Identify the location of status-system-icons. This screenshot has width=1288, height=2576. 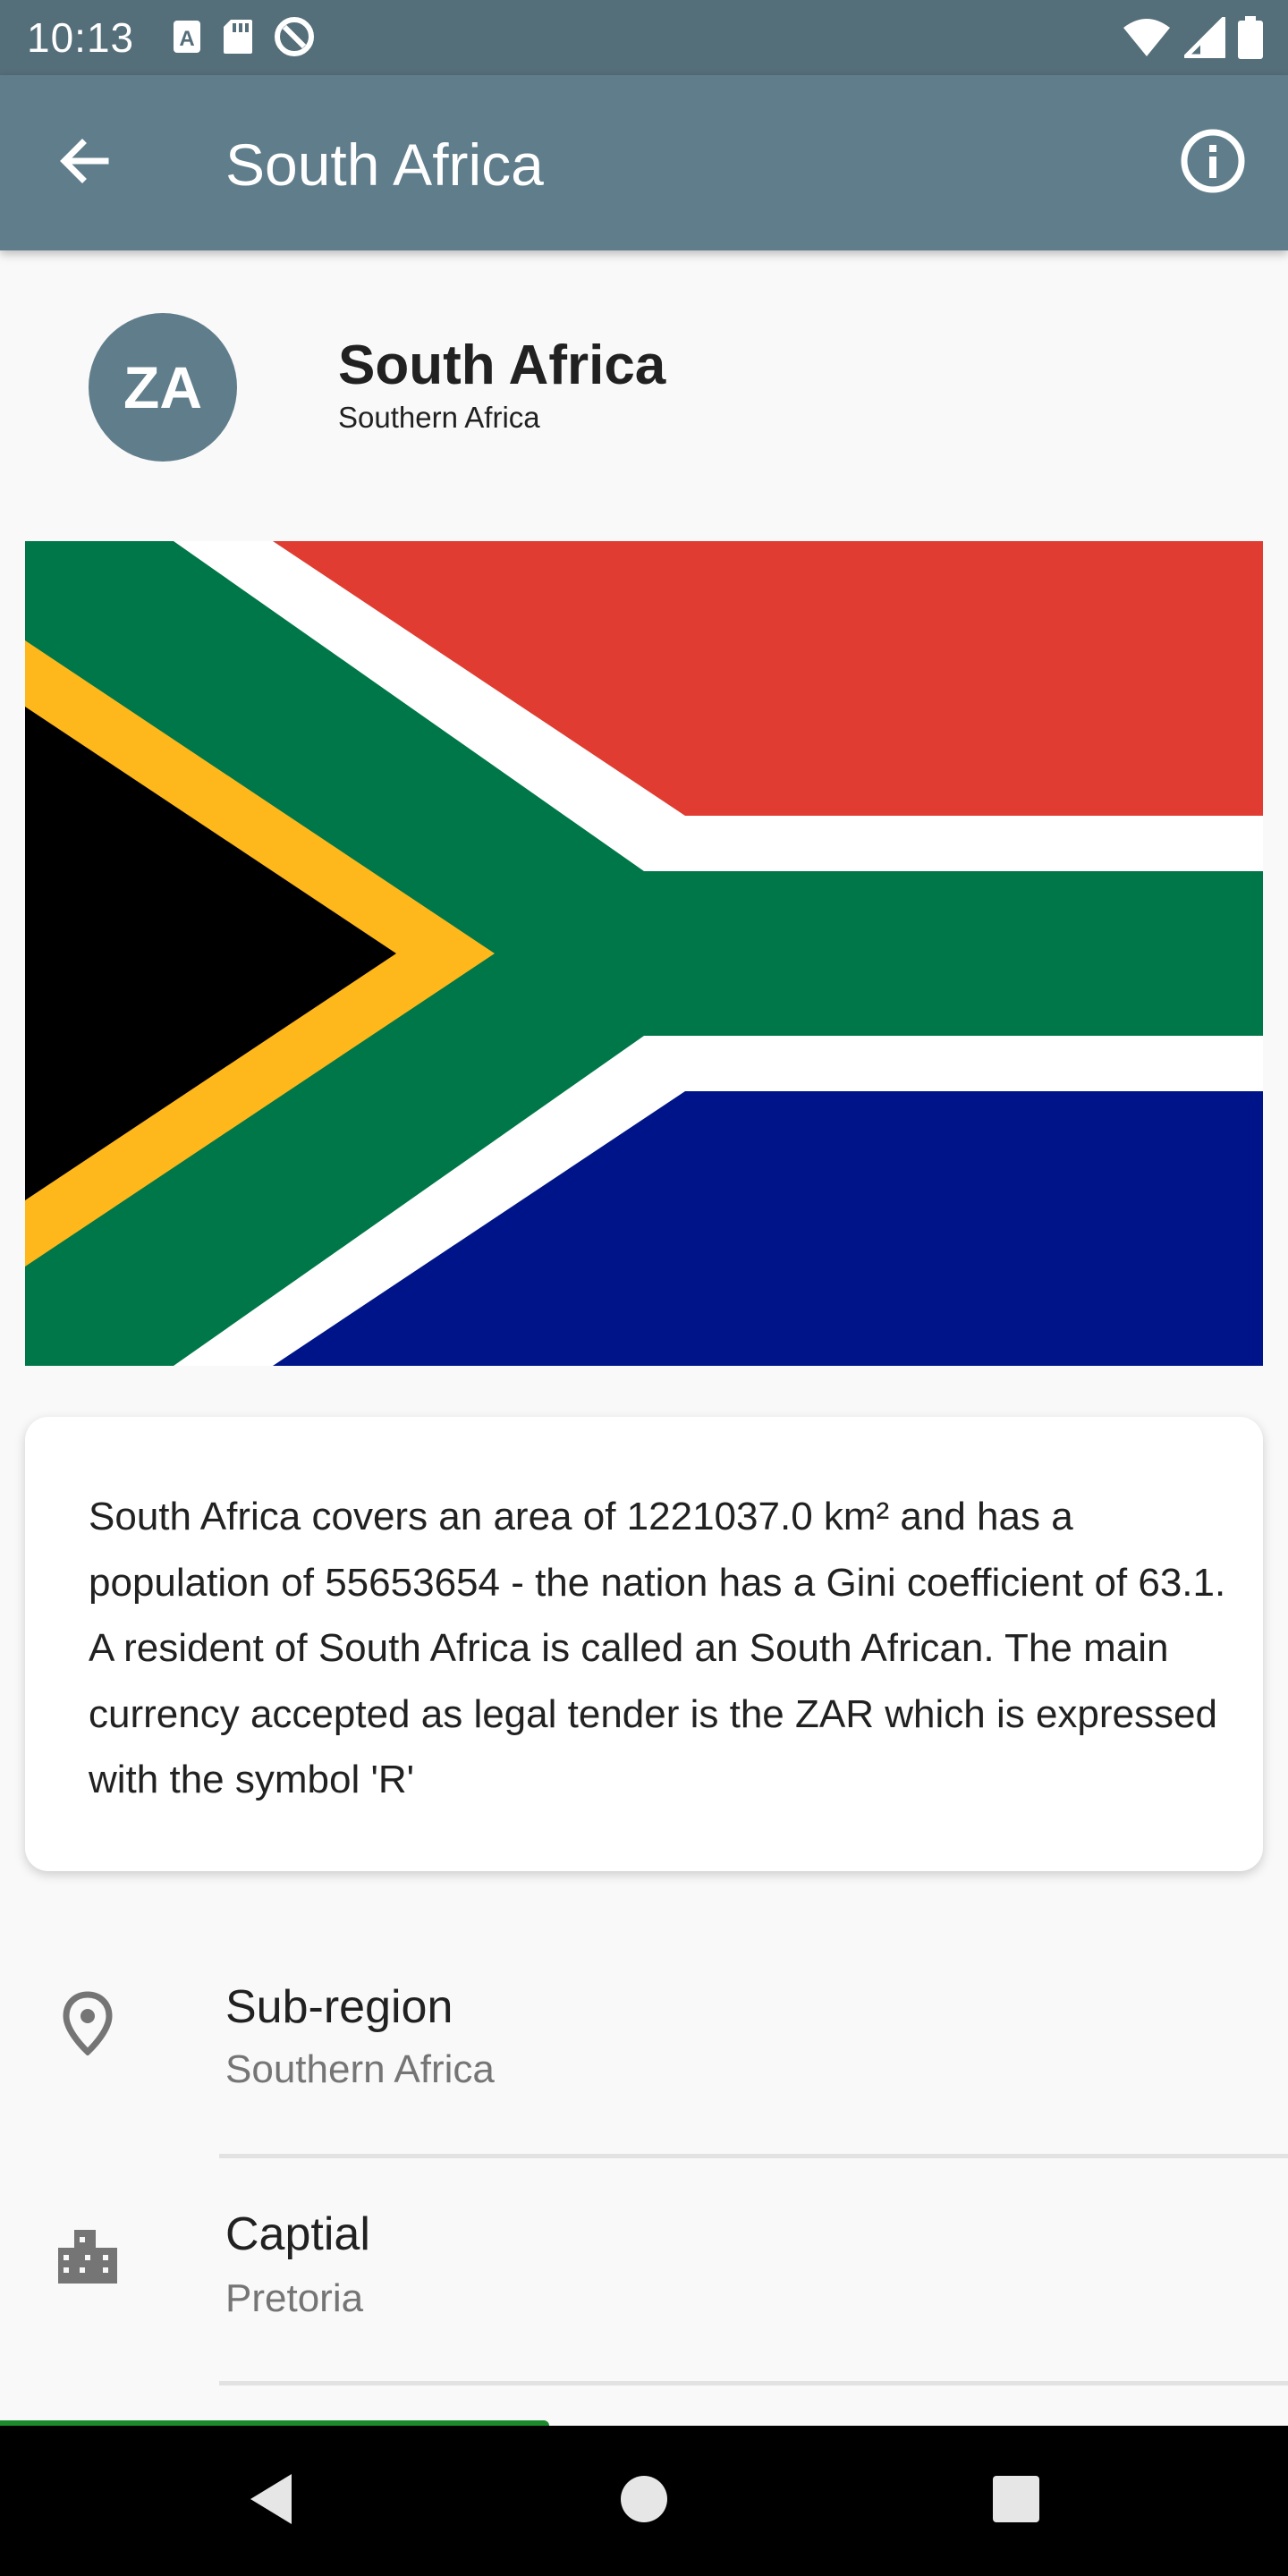
(1192, 40).